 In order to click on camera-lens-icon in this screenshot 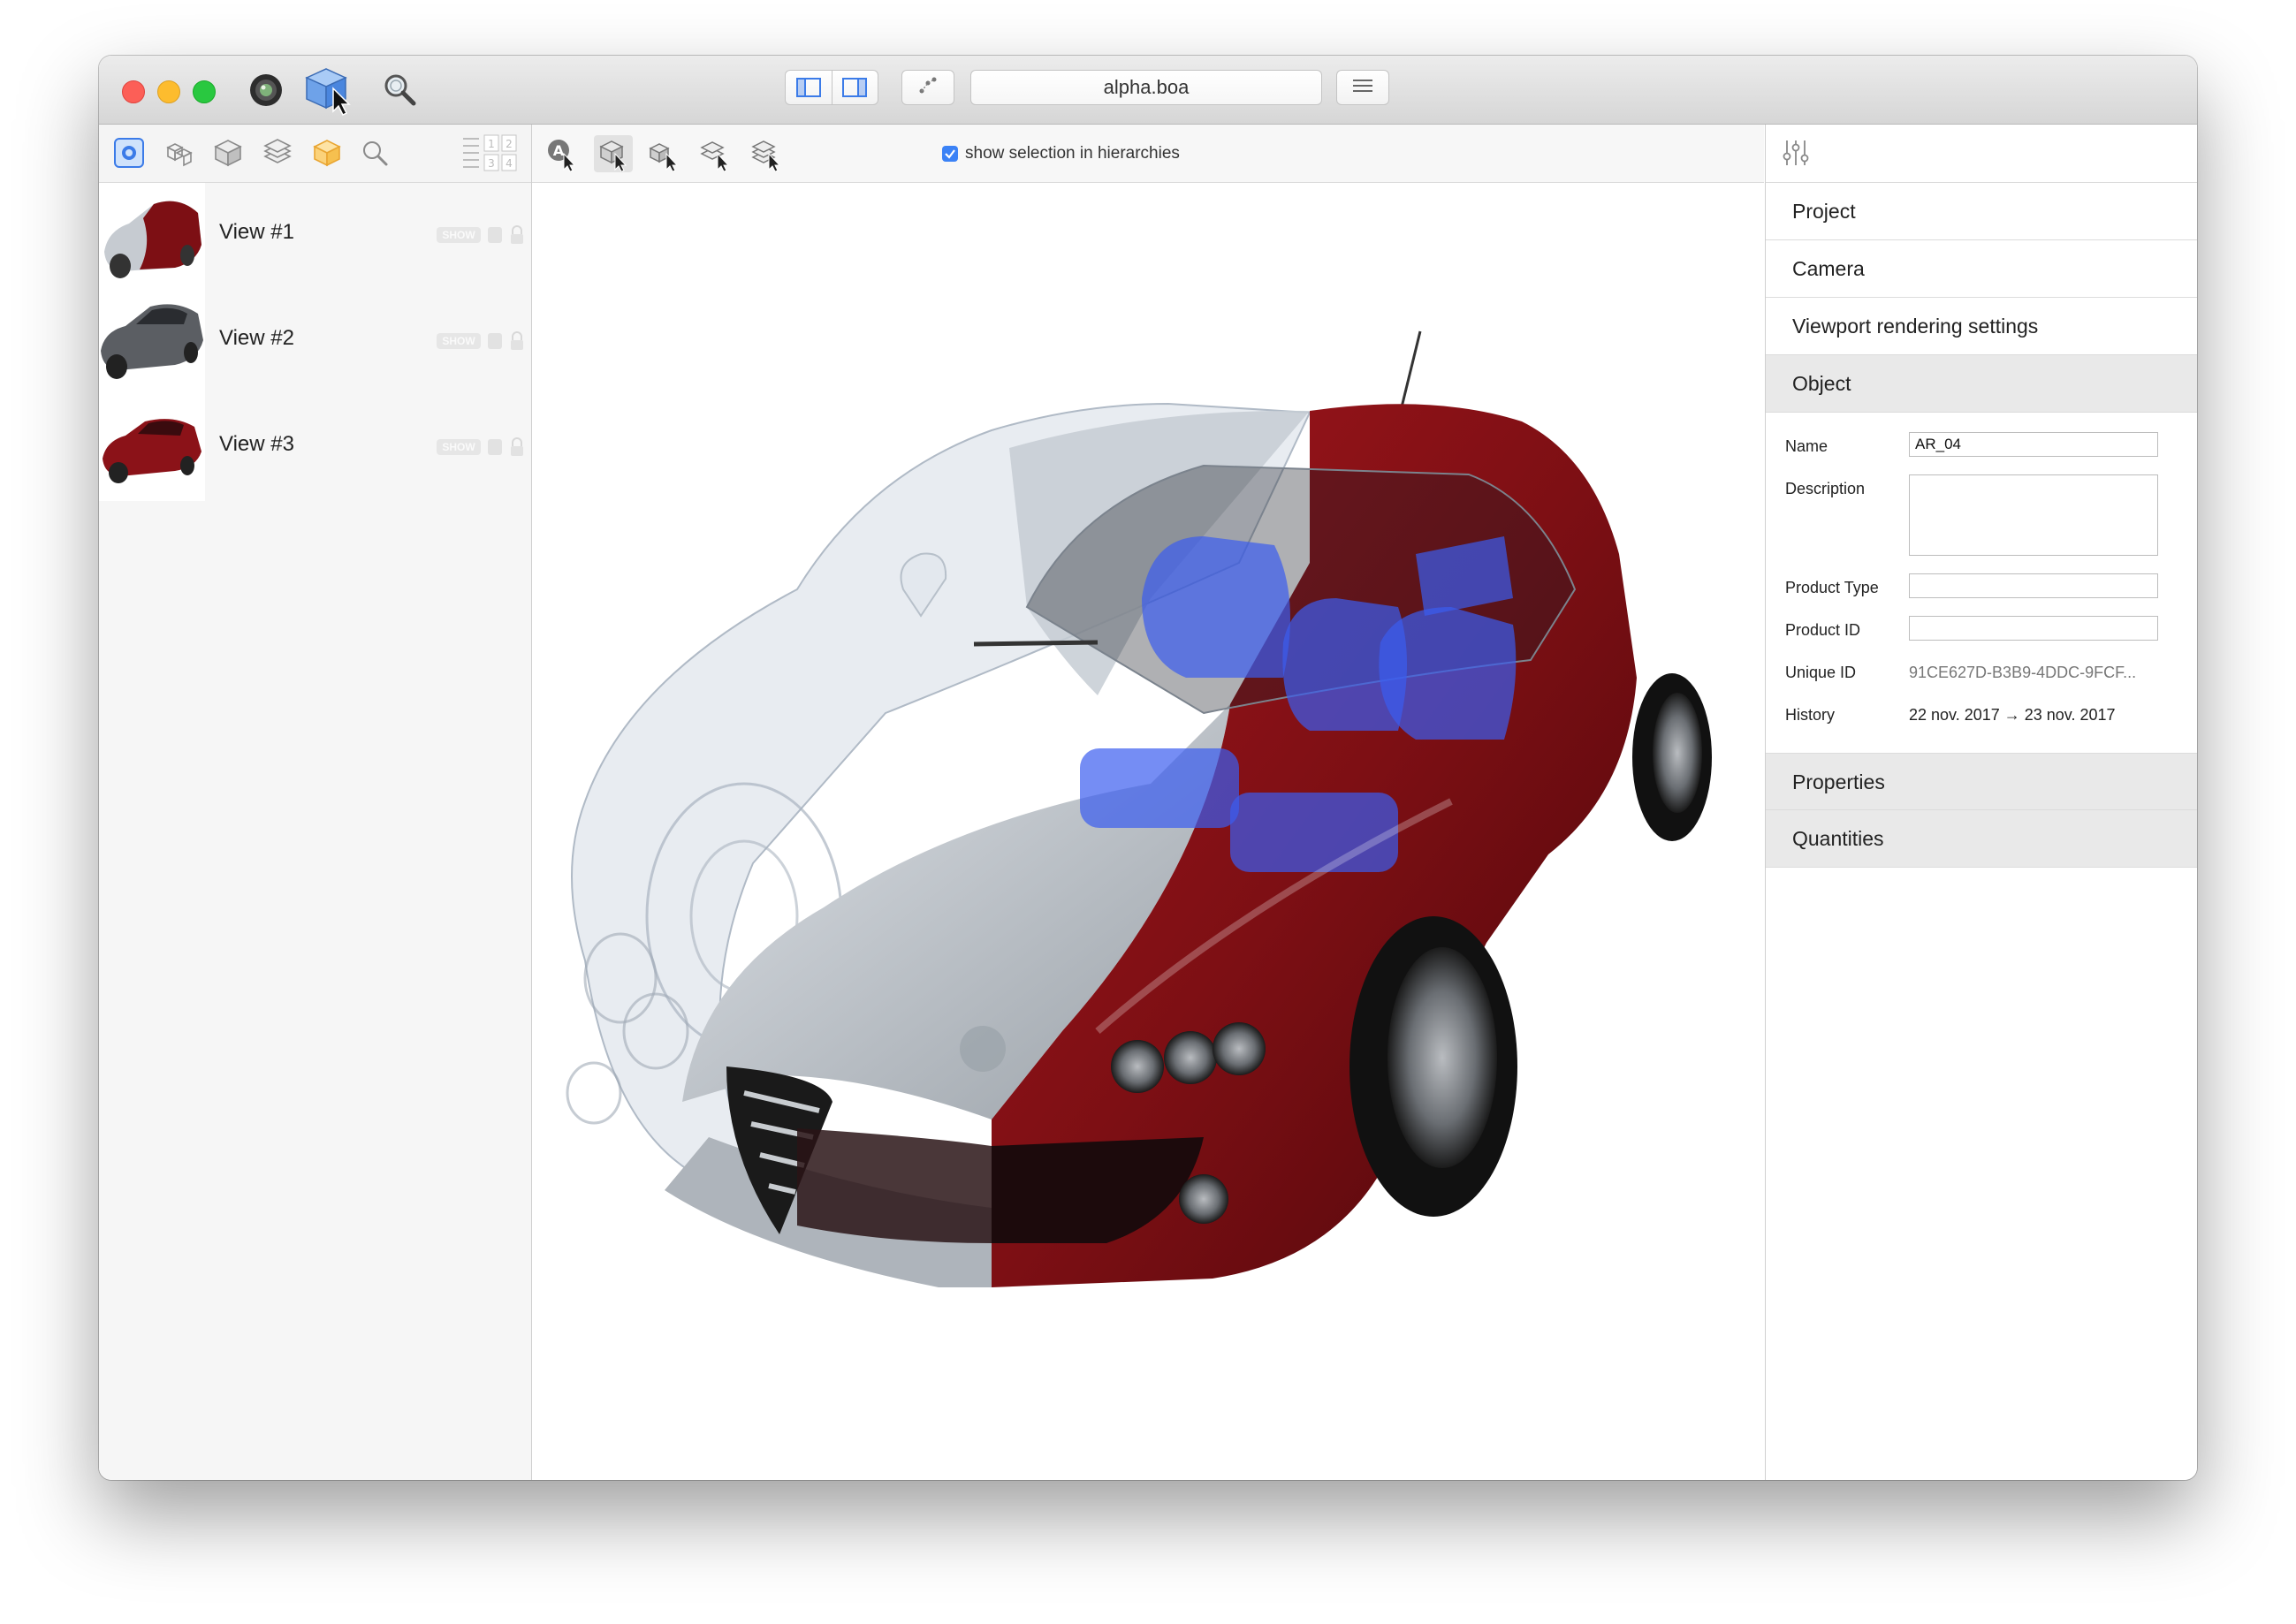, I will do `click(266, 90)`.